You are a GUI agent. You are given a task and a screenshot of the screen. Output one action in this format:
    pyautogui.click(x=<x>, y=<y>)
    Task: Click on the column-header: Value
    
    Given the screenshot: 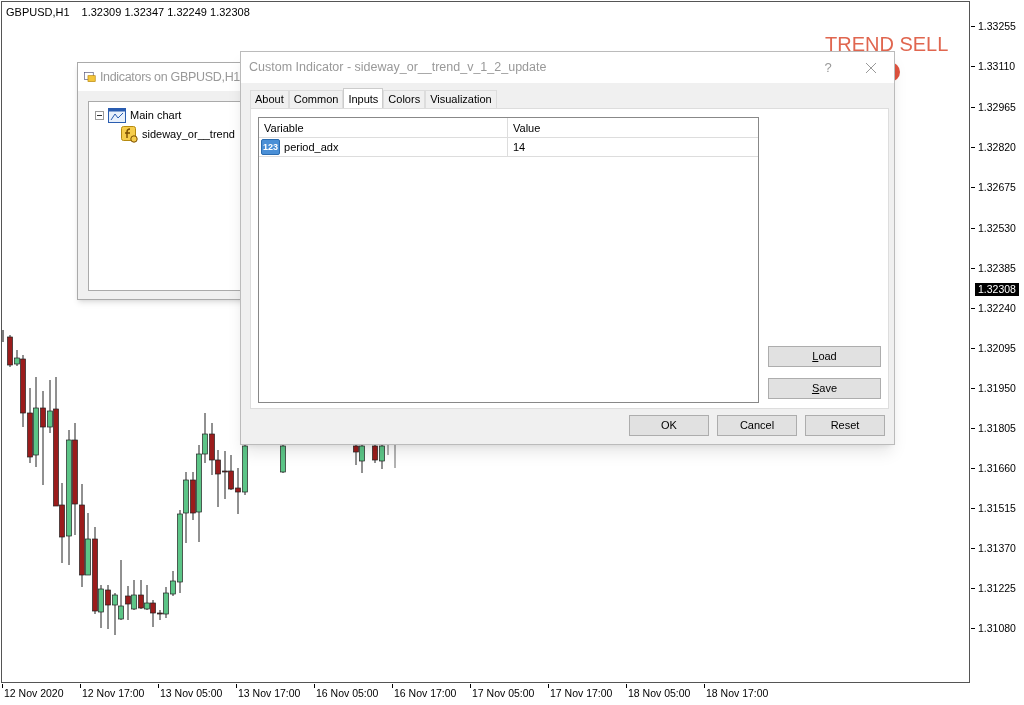 What is the action you would take?
    pyautogui.click(x=527, y=128)
    